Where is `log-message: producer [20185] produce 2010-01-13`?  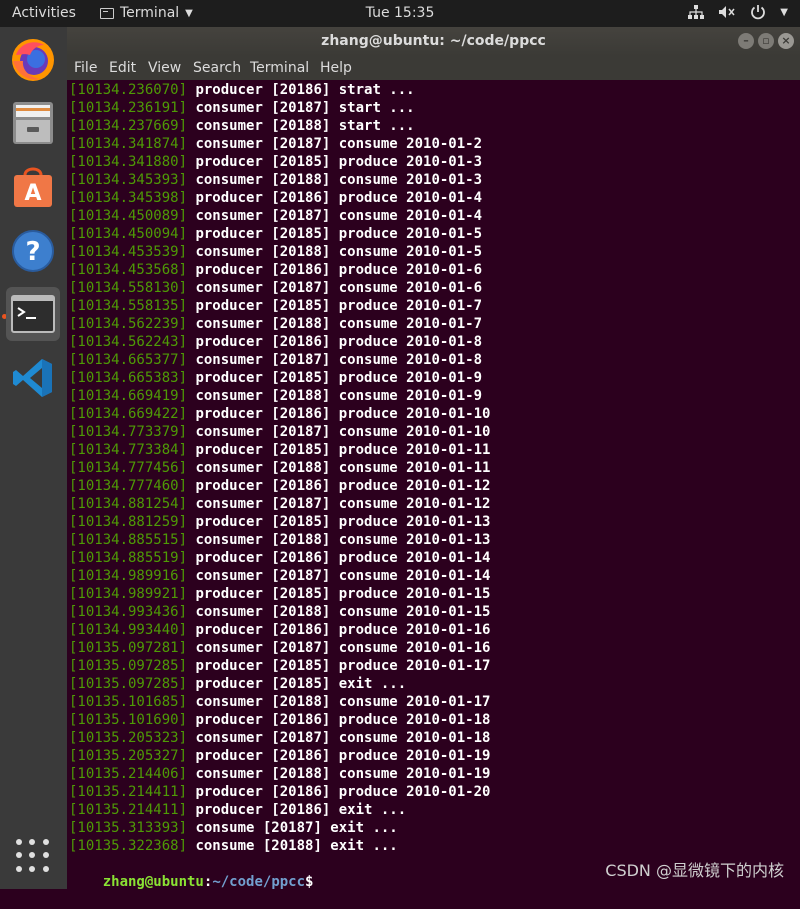 log-message: producer [20185] produce 2010-01-13 is located at coordinates (339, 522).